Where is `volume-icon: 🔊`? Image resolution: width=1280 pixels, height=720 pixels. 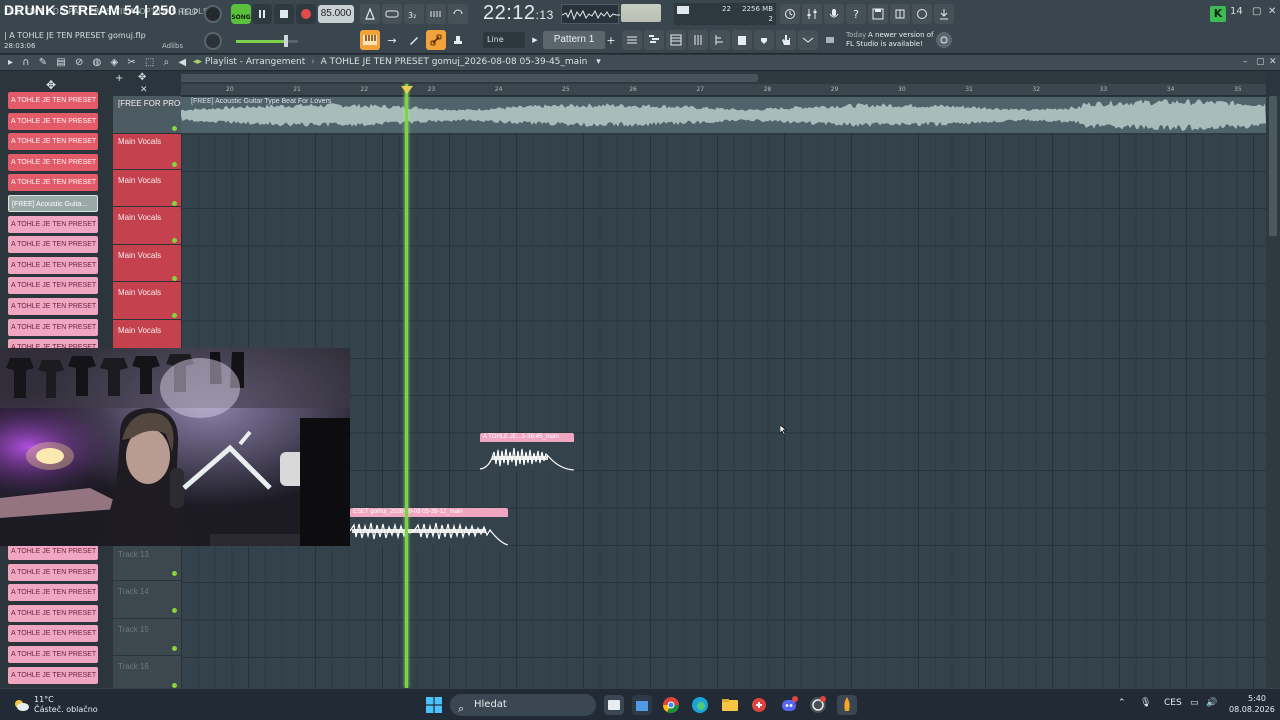 volume-icon: 🔊 is located at coordinates (1211, 703).